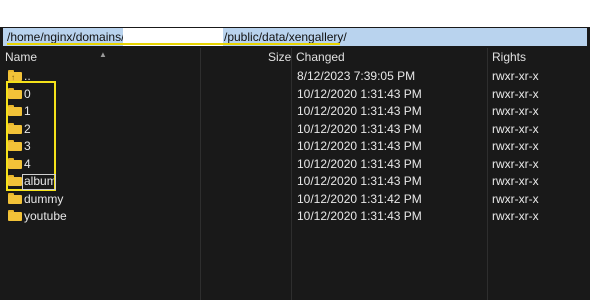  Describe the element at coordinates (295, 111) in the screenshot. I see `file-row: 1 10/12/2020 1:31:43 PM rwxr-xr-x` at that location.